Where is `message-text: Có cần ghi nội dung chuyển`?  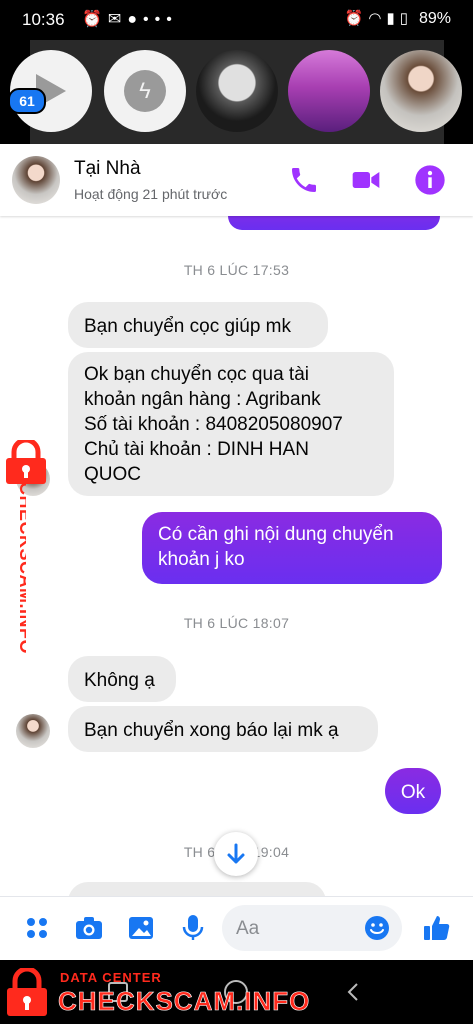
message-text: Có cần ghi nội dung chuyển is located at coordinates (276, 534).